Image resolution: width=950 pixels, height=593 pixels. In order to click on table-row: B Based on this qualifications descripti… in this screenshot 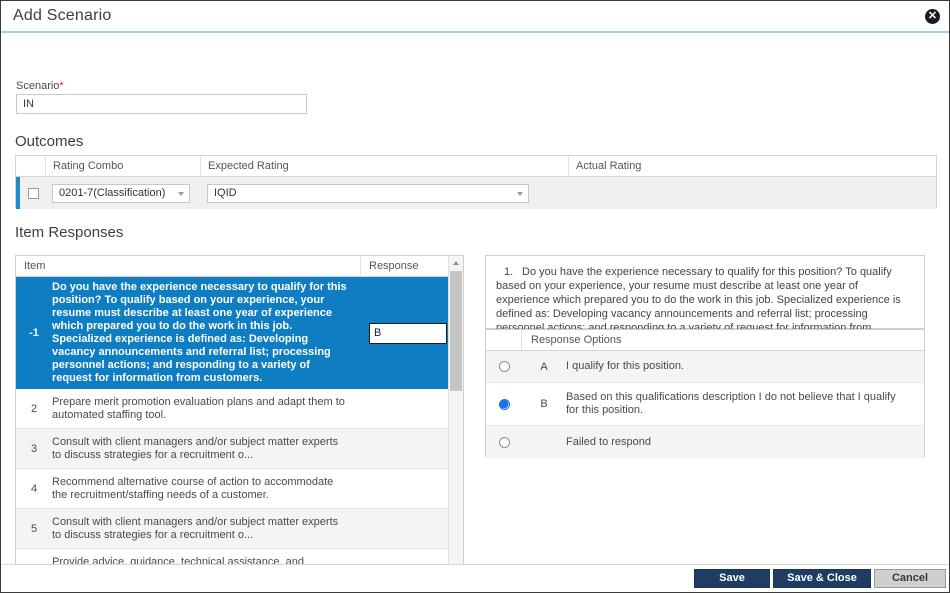, I will do `click(705, 404)`.